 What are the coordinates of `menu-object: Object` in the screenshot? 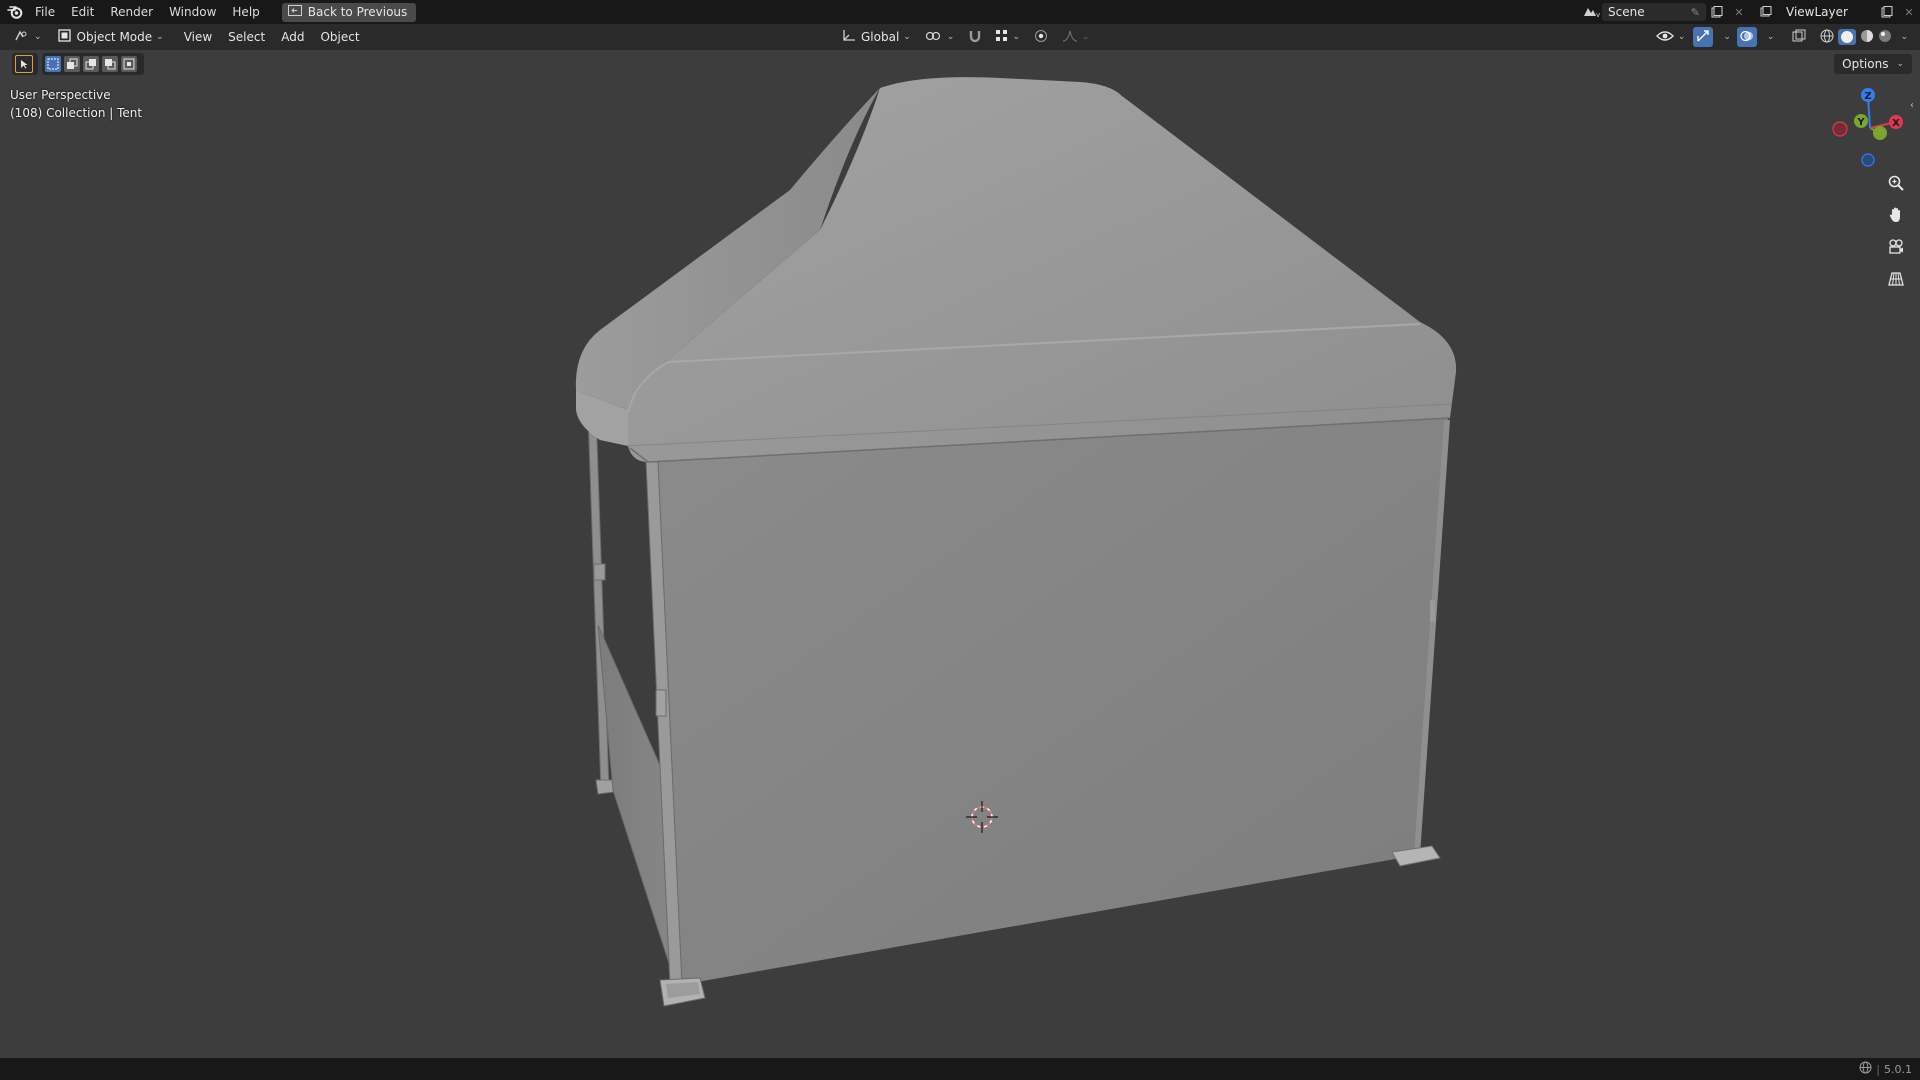 It's located at (339, 37).